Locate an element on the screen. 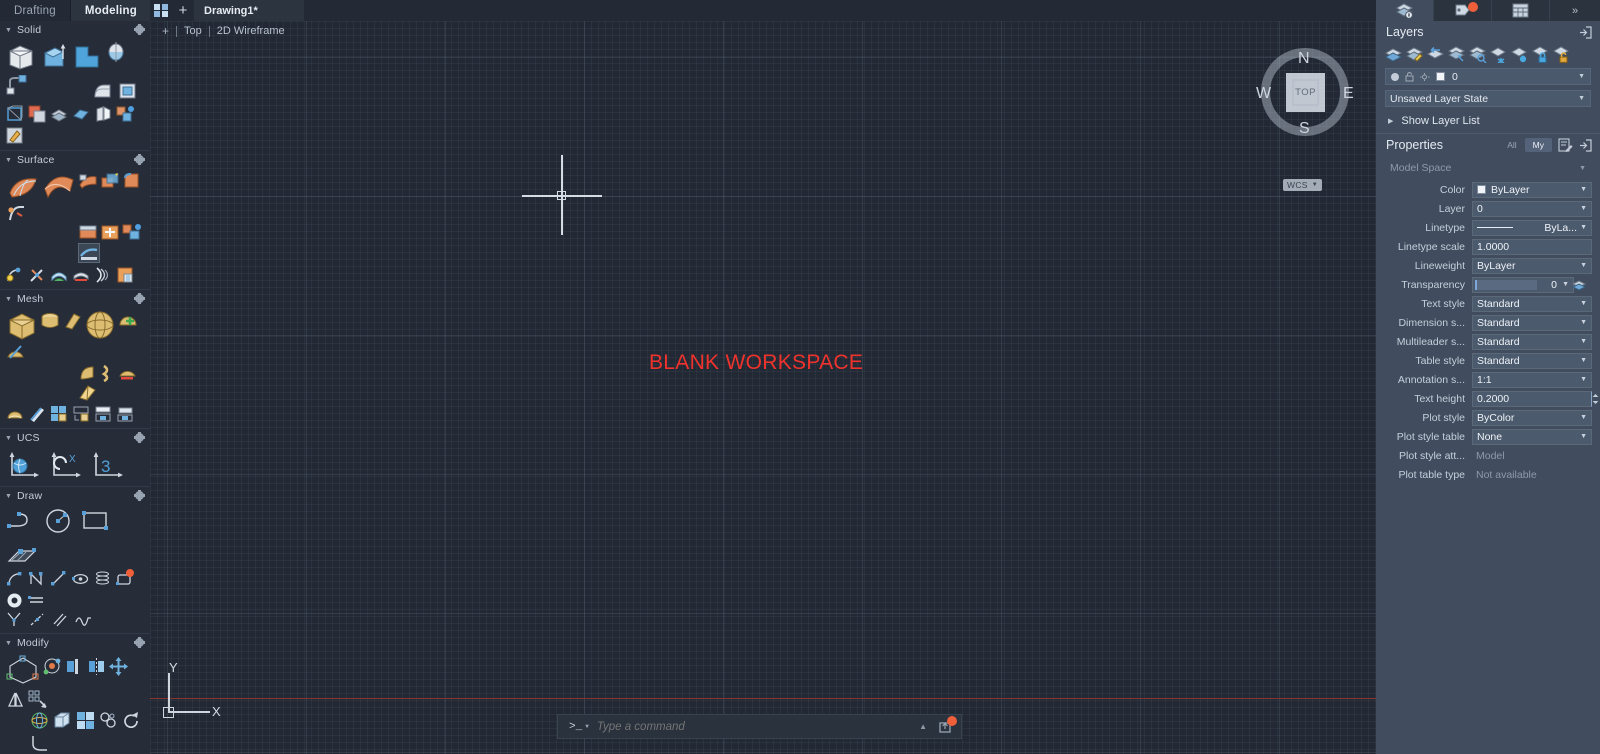 The height and width of the screenshot is (754, 1600). 3d-mirror-icon is located at coordinates (96, 671).